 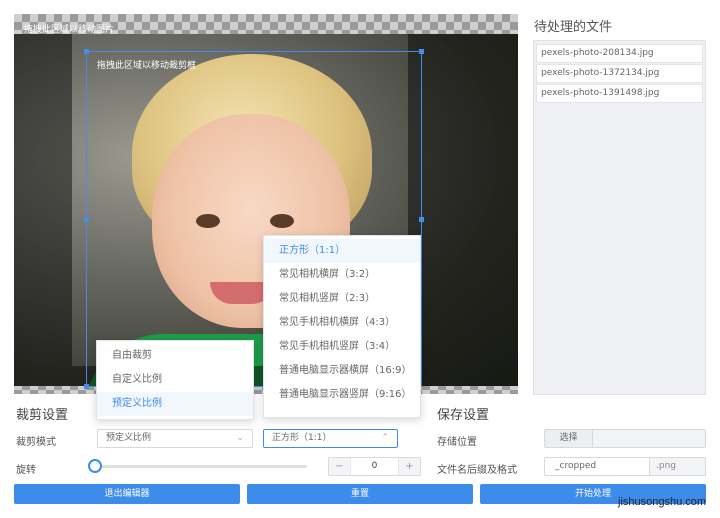 I want to click on crop-handle-bottom-left, so click(x=86, y=386).